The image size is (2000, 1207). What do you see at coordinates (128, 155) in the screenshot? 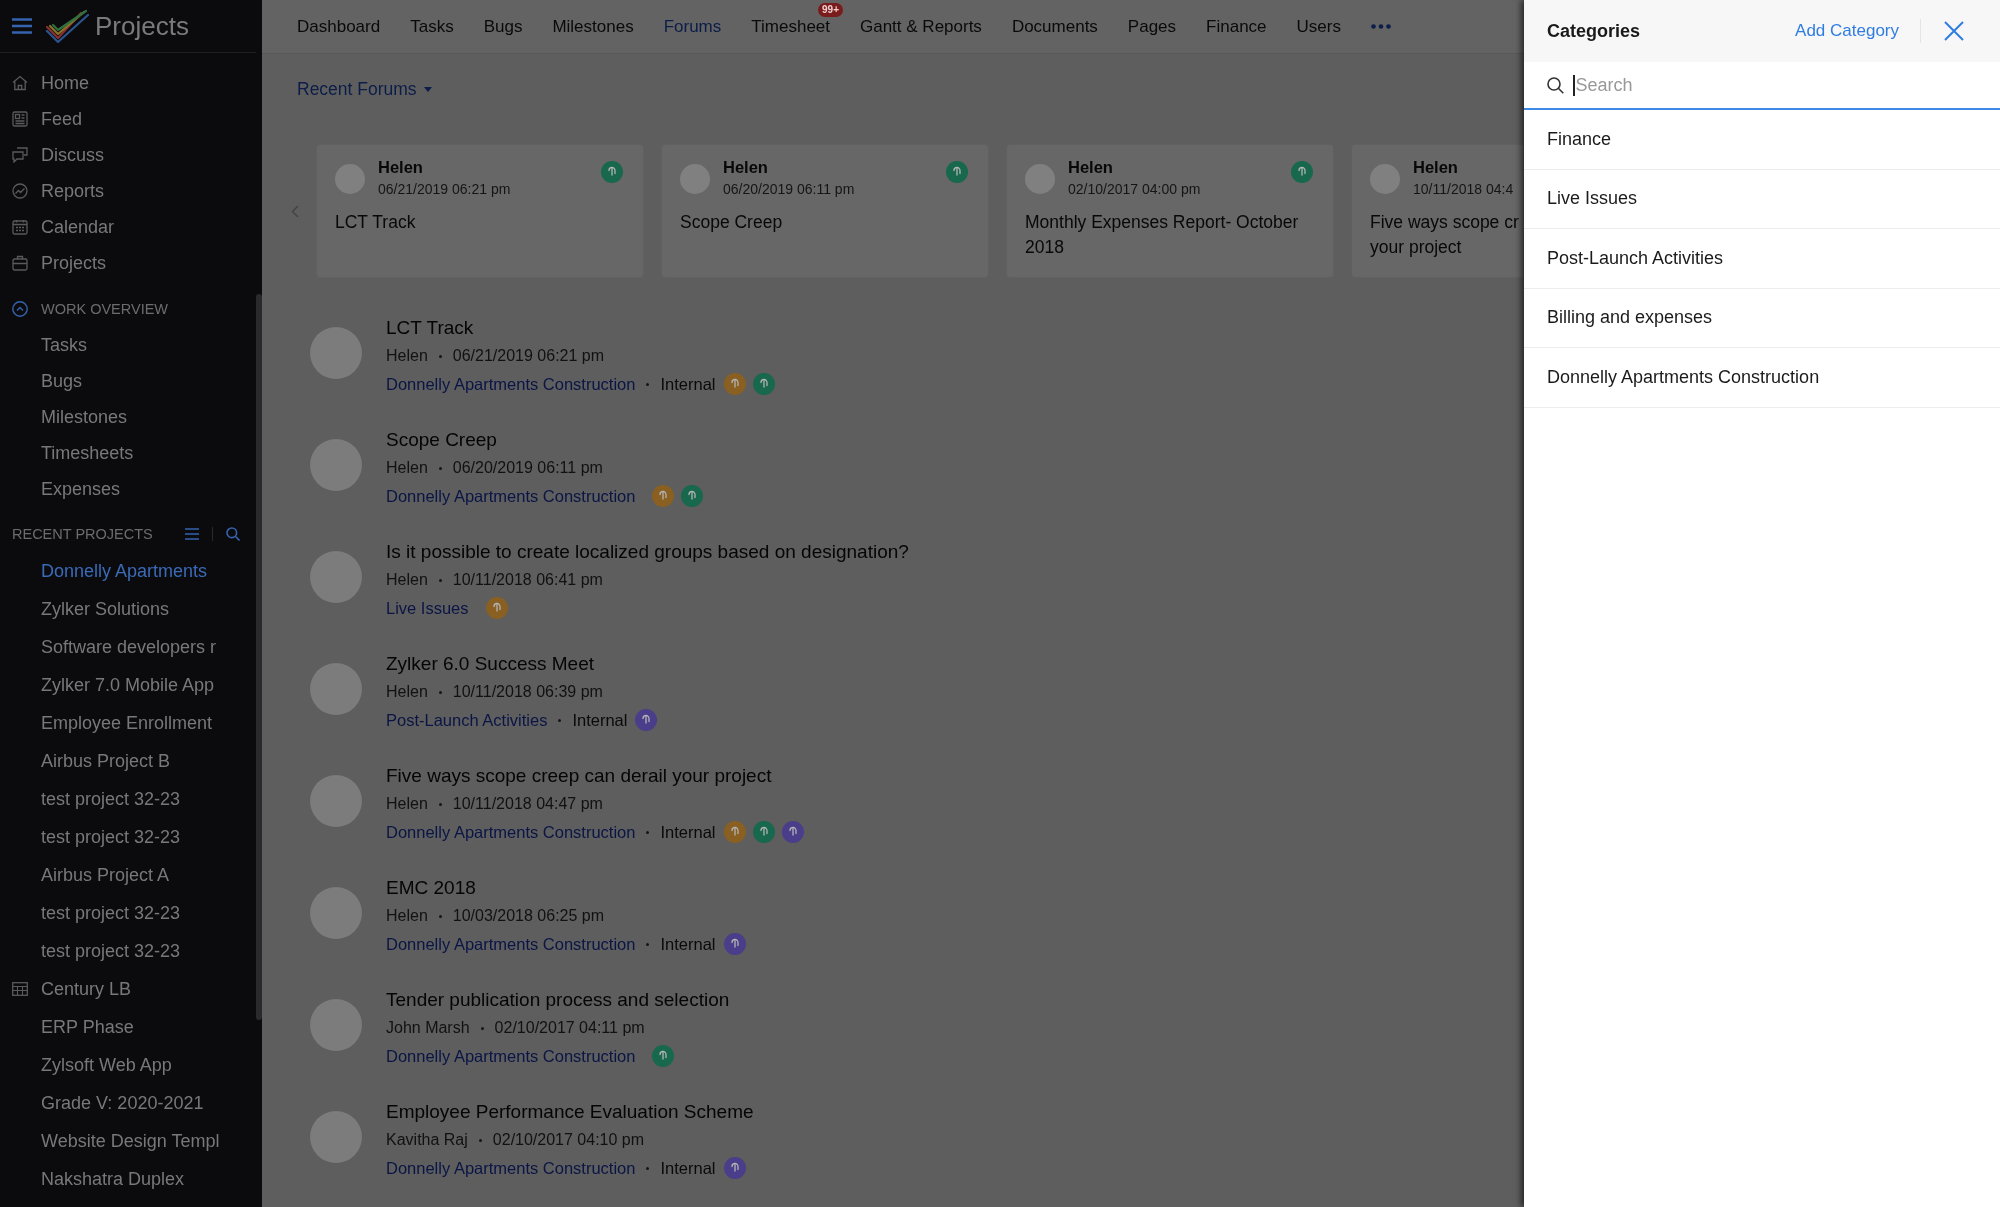
I see `sidebar-link: Discuss` at bounding box center [128, 155].